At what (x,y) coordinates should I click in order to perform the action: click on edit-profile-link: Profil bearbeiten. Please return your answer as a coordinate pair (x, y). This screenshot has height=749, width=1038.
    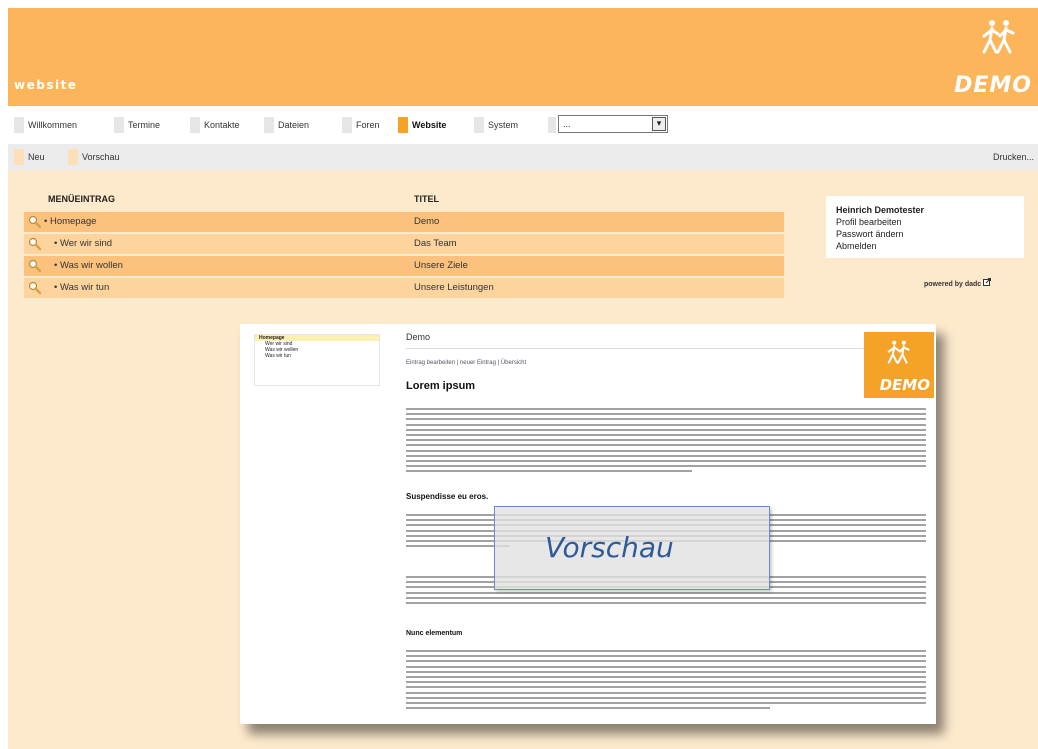
    Looking at the image, I should click on (925, 222).